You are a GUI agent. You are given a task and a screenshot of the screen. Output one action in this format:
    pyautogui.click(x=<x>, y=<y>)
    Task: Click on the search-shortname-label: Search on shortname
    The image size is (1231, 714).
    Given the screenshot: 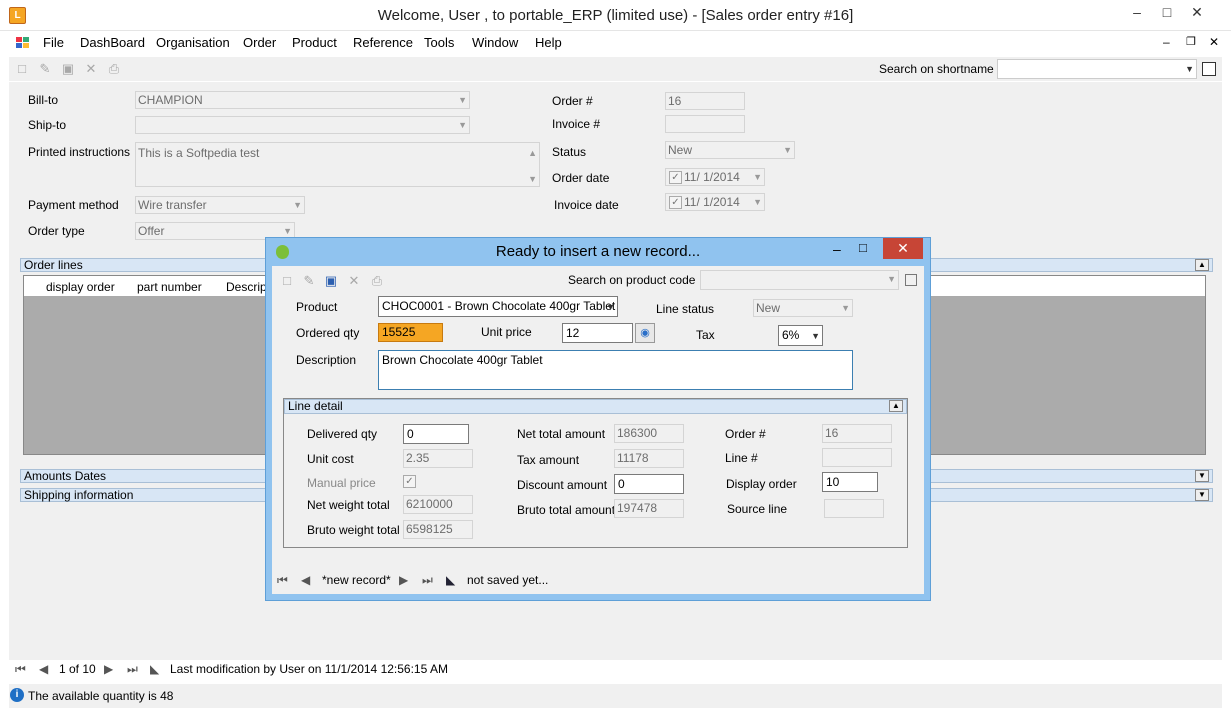 What is the action you would take?
    pyautogui.click(x=936, y=69)
    